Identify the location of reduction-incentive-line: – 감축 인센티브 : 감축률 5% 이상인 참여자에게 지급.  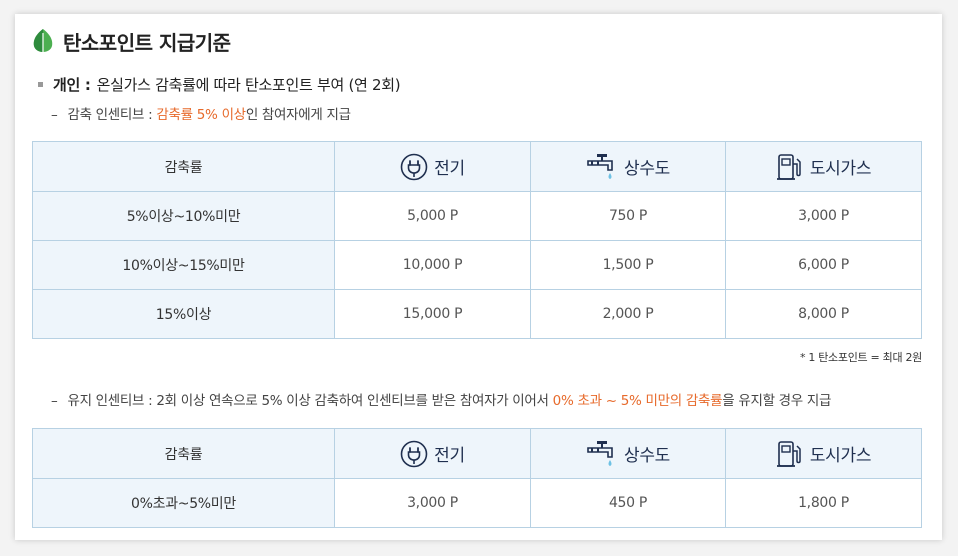
(201, 113).